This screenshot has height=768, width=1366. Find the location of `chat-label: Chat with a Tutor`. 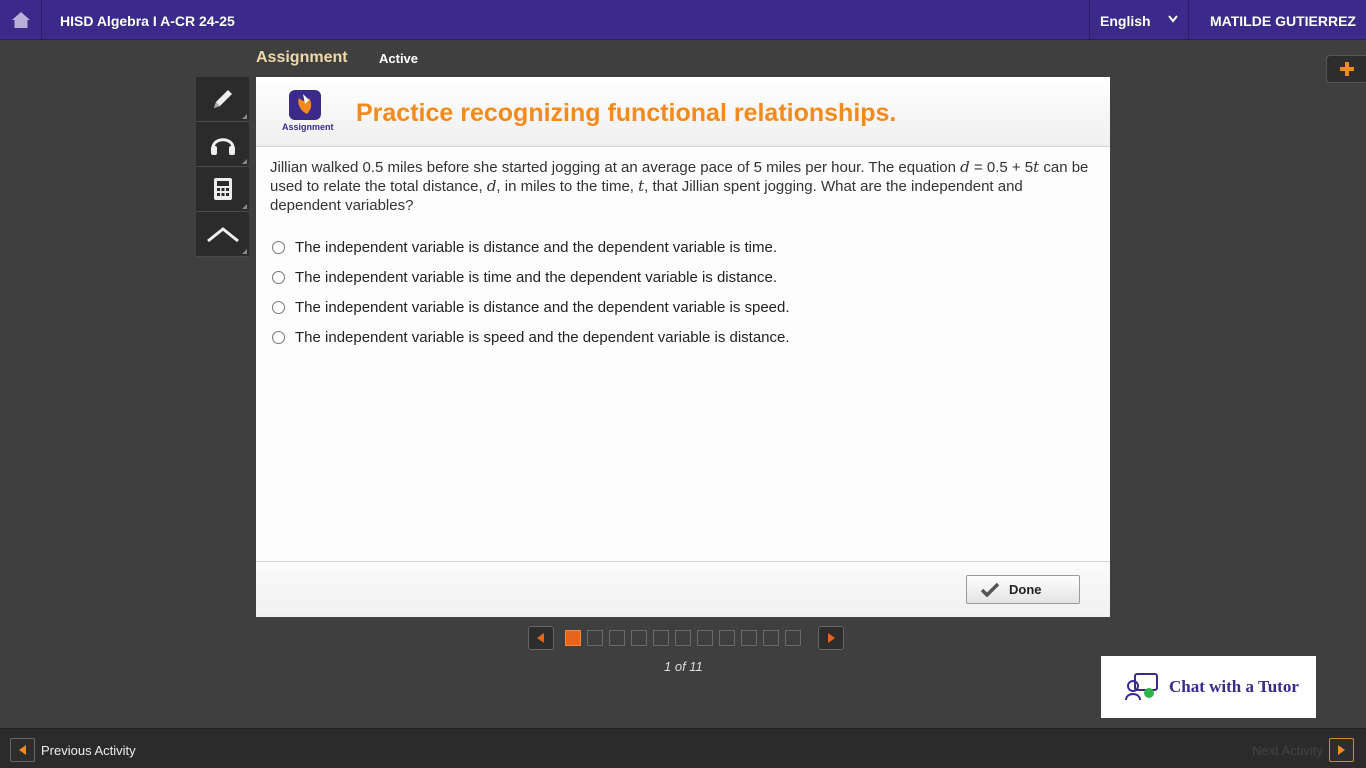

chat-label: Chat with a Tutor is located at coordinates (1234, 686).